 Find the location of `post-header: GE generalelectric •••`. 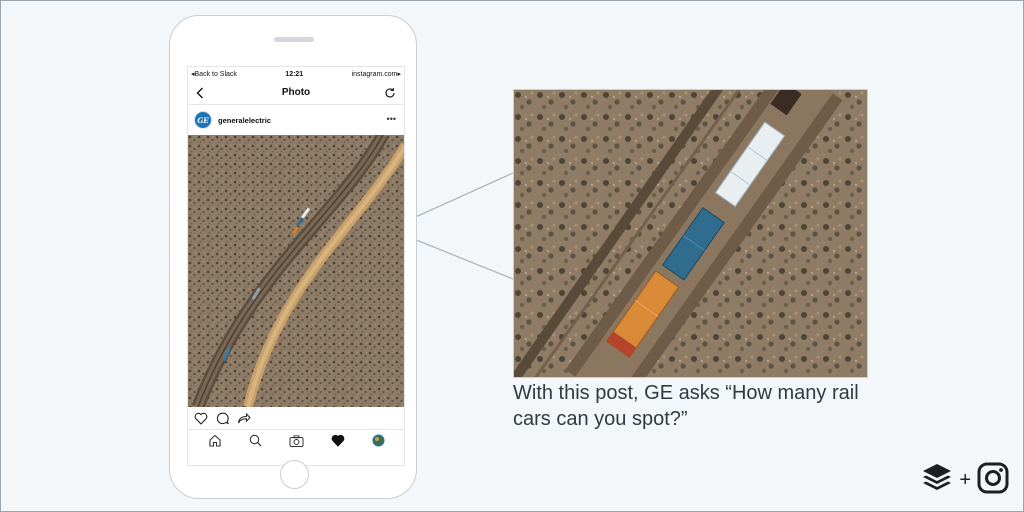

post-header: GE generalelectric ••• is located at coordinates (296, 120).